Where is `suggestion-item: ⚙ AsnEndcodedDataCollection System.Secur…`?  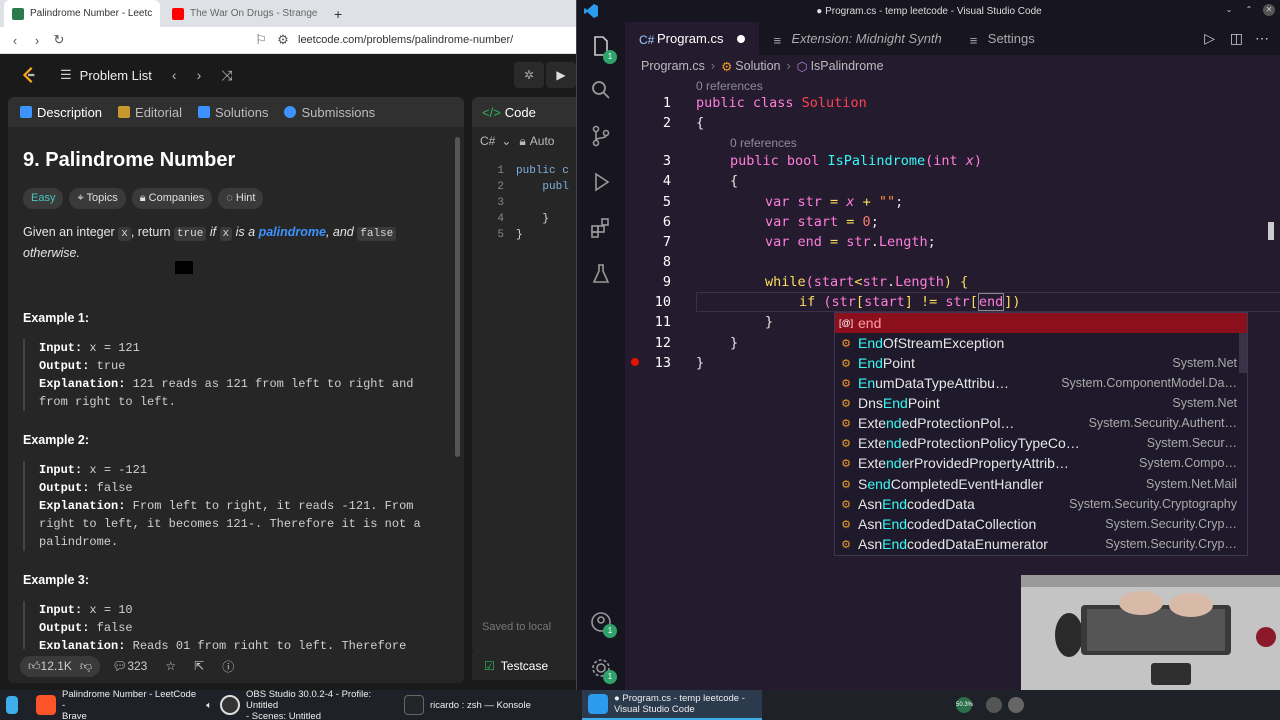 suggestion-item: ⚙ AsnEndcodedDataCollection System.Secur… is located at coordinates (1041, 524).